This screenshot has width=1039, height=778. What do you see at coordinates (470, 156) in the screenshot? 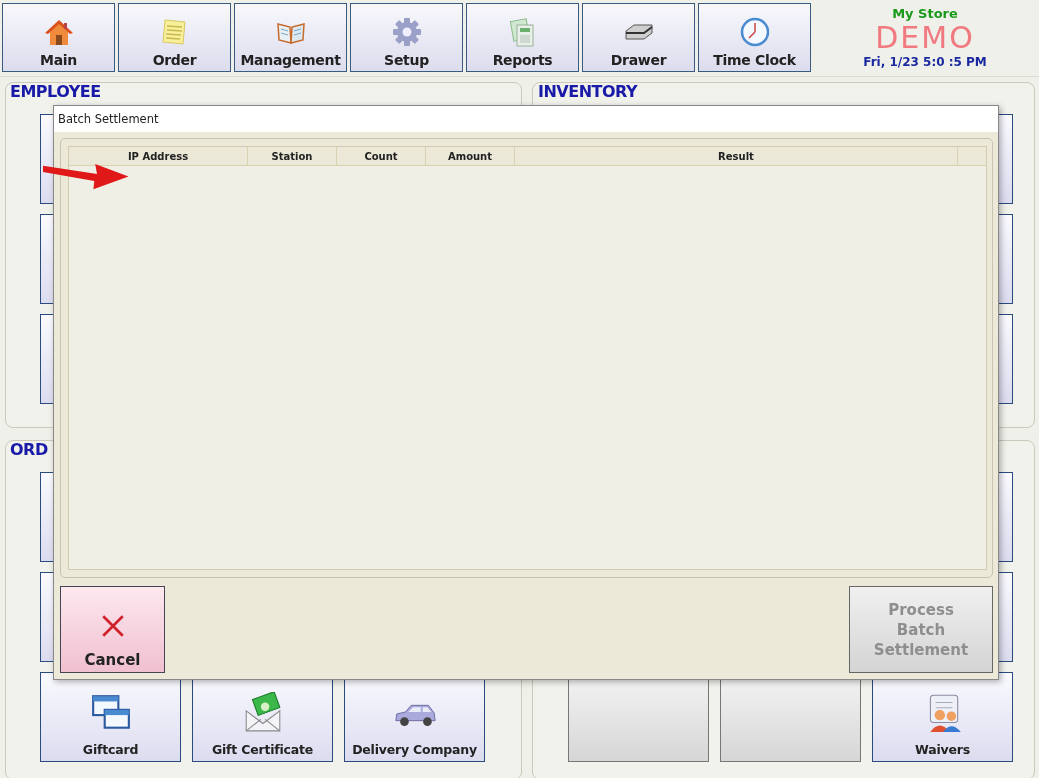
I see `column-header: Amount` at bounding box center [470, 156].